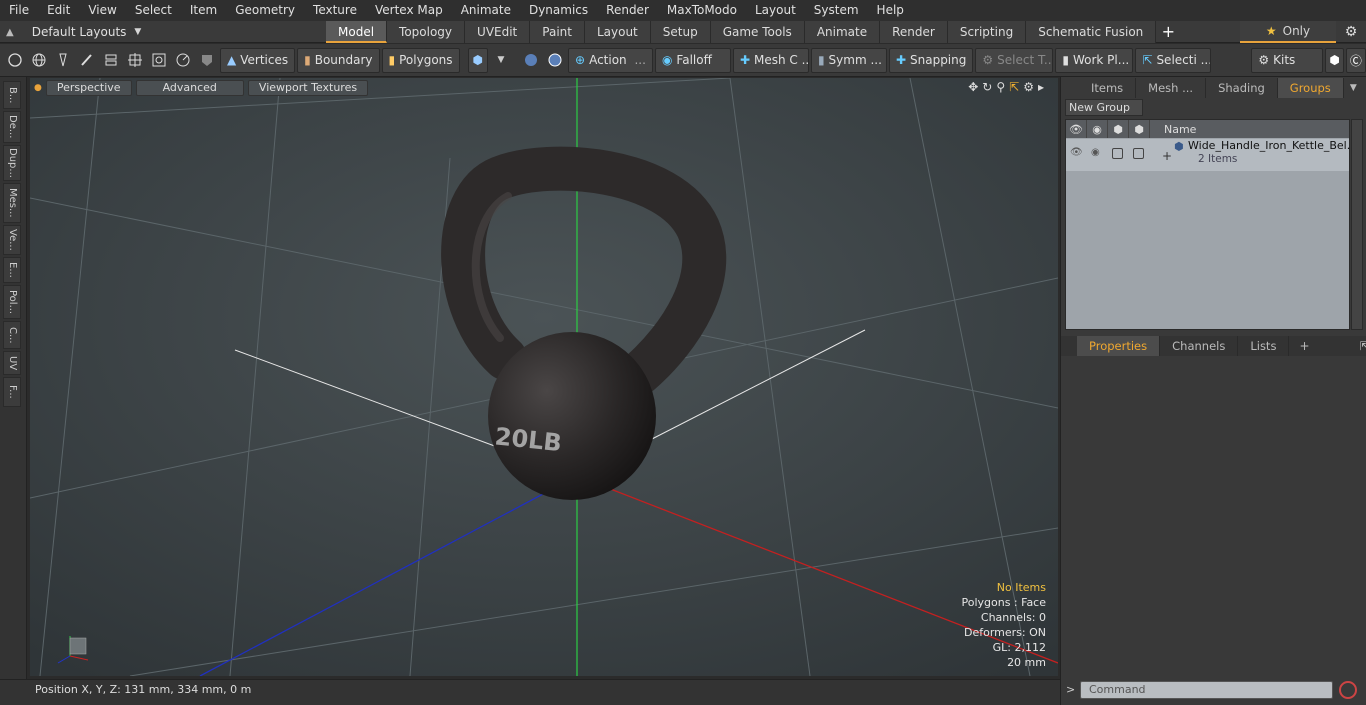 The image size is (1366, 705). What do you see at coordinates (409, 10) in the screenshot?
I see `menu-vertex-map: Vertex Map` at bounding box center [409, 10].